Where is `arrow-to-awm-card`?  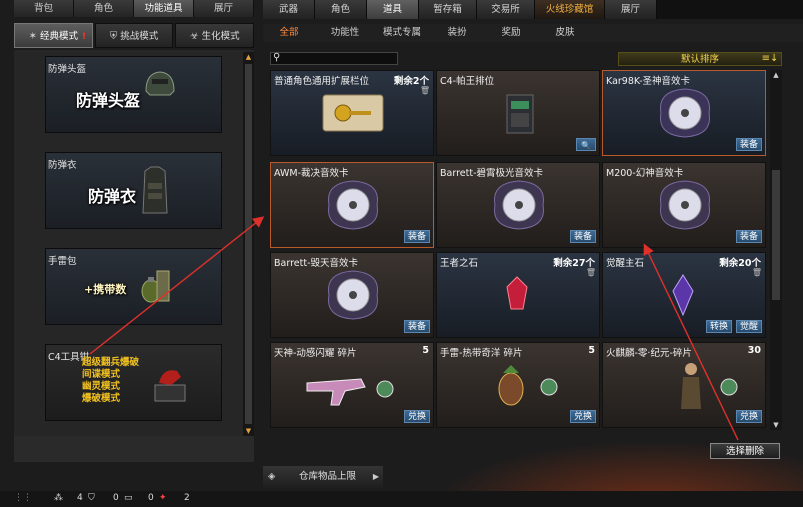 arrow-to-awm-card is located at coordinates (177, 285).